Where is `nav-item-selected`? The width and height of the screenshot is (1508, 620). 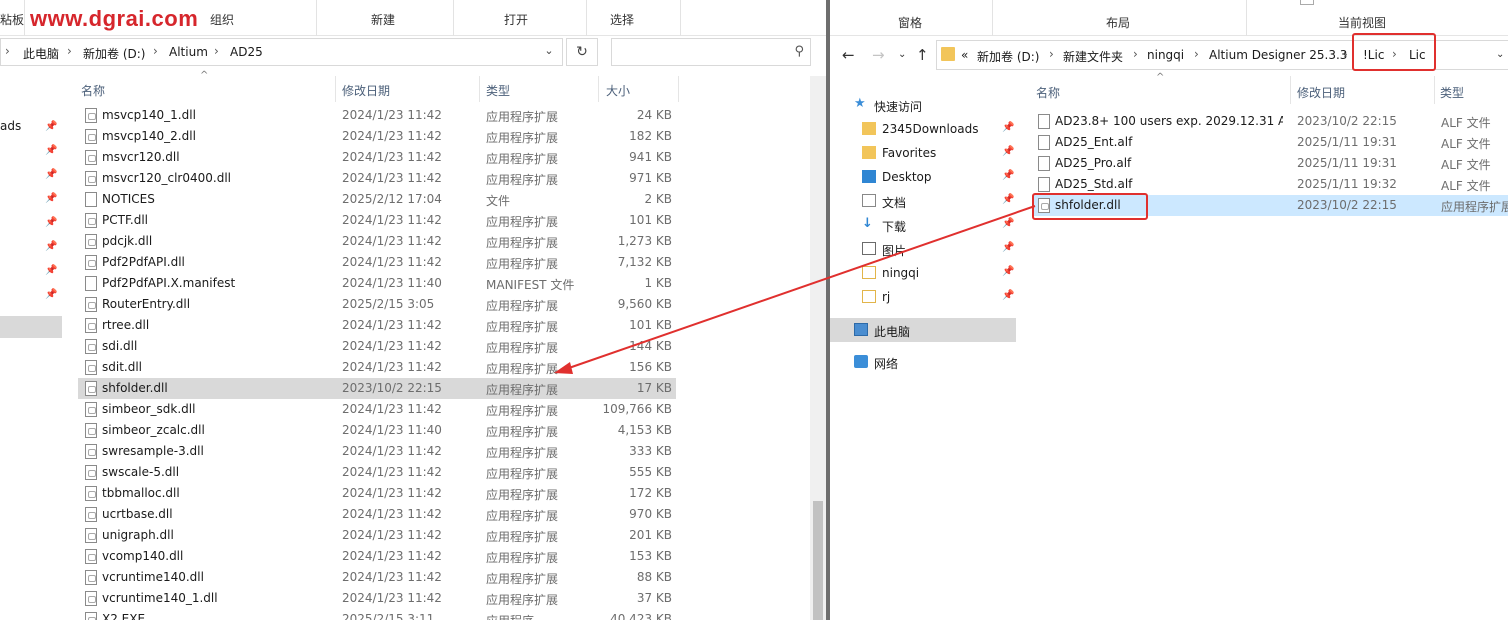 nav-item-selected is located at coordinates (31, 327).